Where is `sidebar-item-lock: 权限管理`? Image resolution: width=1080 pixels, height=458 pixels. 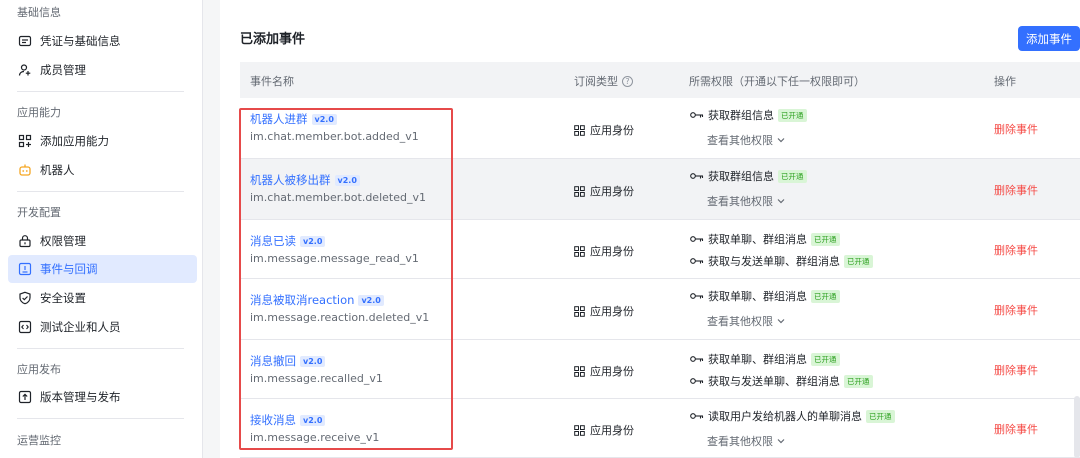
sidebar-item-lock: 权限管理 is located at coordinates (102, 241).